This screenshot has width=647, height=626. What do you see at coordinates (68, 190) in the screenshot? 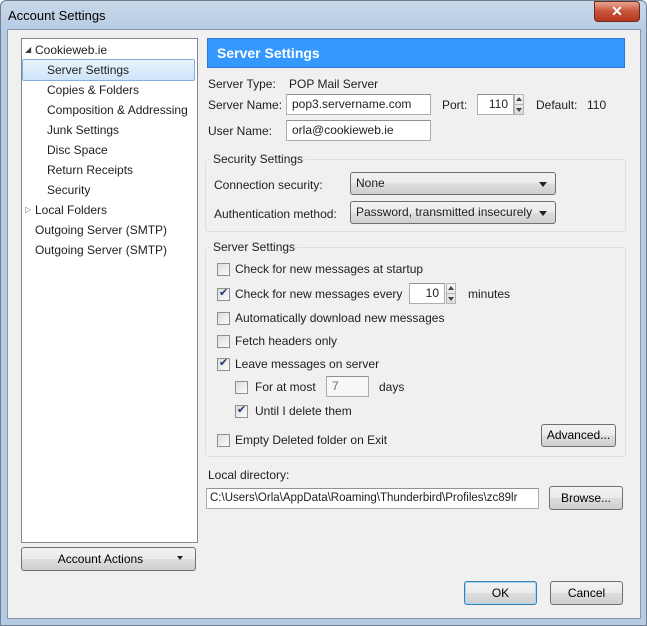
I see `tree-item-security: Security` at bounding box center [68, 190].